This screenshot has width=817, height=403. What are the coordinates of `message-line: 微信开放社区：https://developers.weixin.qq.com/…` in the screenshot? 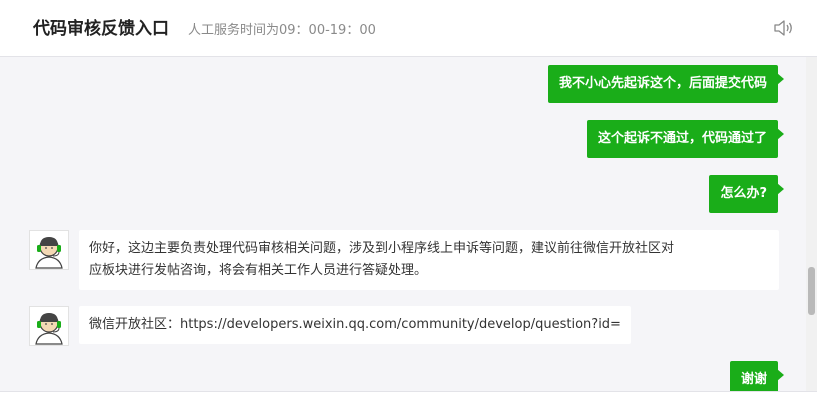 It's located at (355, 324).